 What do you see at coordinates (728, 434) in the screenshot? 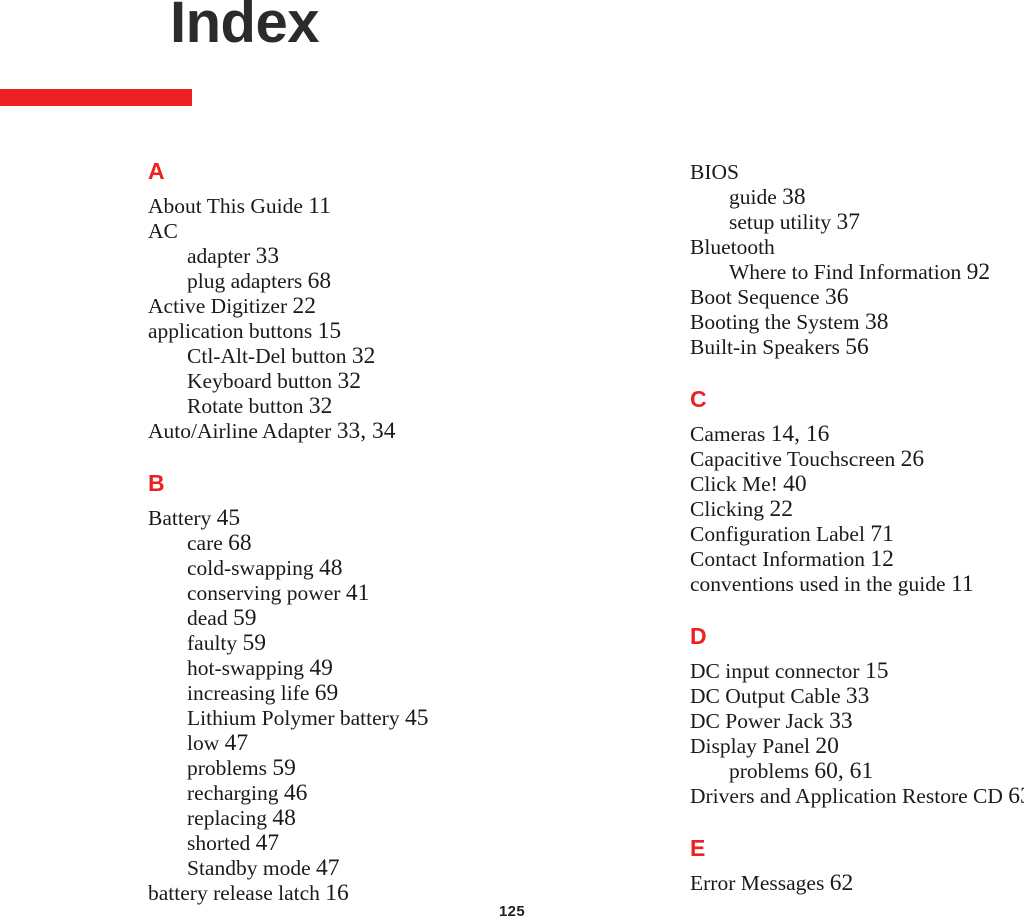
I see `index-entry-label: Cameras` at bounding box center [728, 434].